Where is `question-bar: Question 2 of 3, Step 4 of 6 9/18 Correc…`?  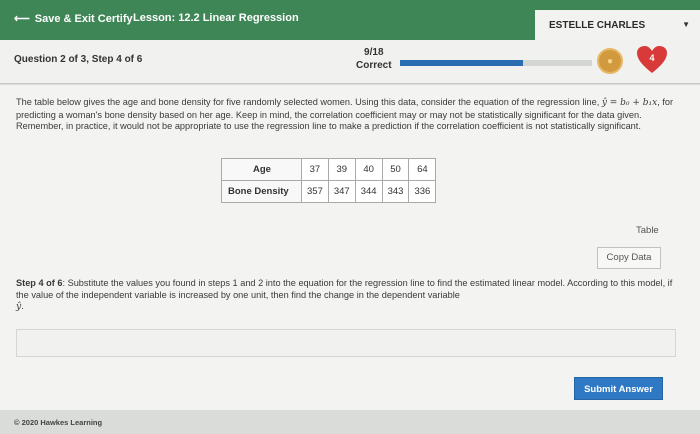 question-bar: Question 2 of 3, Step 4 of 6 9/18 Correc… is located at coordinates (350, 62).